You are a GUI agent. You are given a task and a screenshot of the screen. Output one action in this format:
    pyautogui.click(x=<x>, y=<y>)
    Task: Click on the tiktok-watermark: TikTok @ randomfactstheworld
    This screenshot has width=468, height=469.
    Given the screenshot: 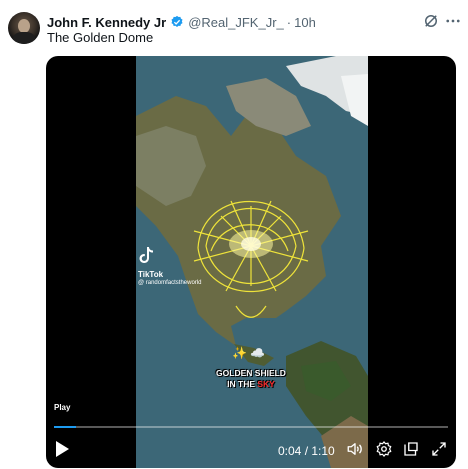 What is the action you would take?
    pyautogui.click(x=169, y=266)
    